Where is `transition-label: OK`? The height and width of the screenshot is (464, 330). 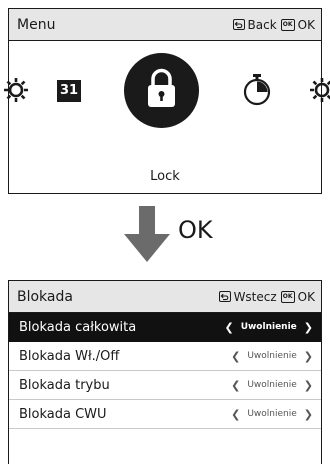 transition-label: OK is located at coordinates (195, 230).